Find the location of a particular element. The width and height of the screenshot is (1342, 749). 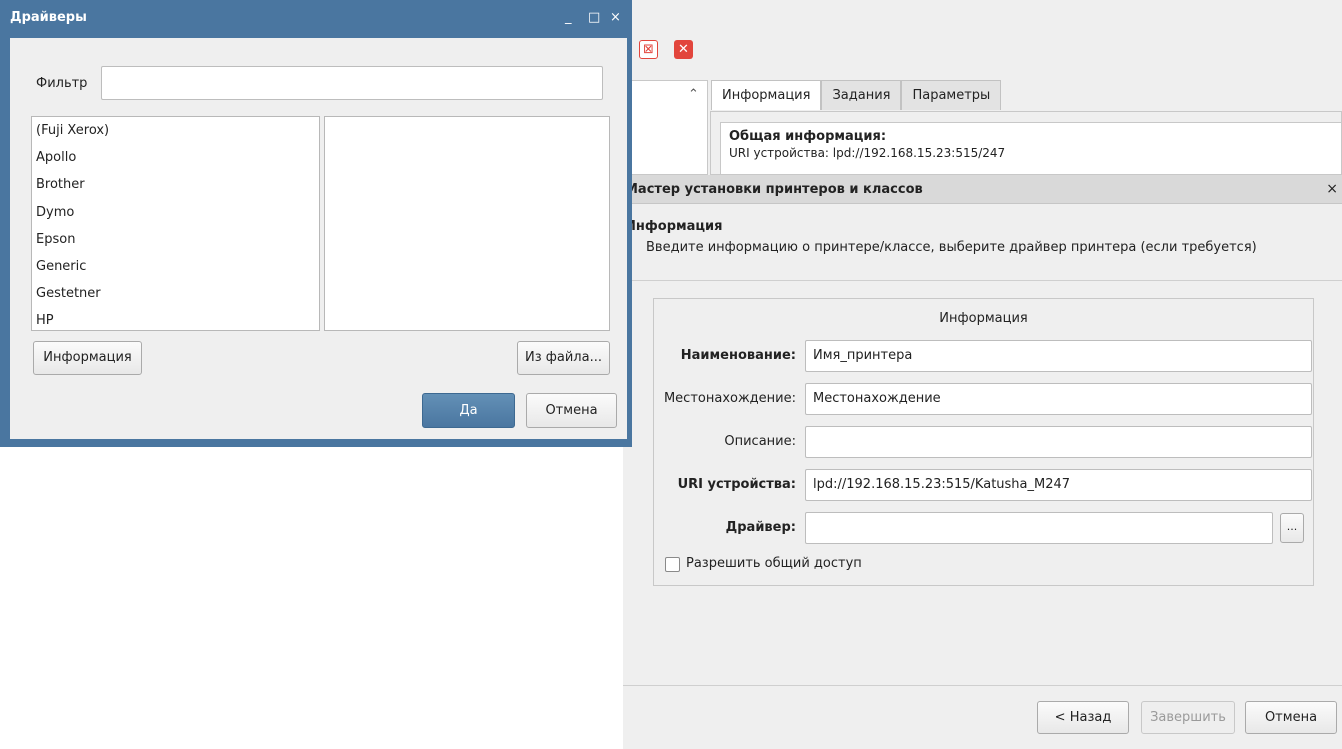

printer-list-panel: ⌃ is located at coordinates (669, 127).